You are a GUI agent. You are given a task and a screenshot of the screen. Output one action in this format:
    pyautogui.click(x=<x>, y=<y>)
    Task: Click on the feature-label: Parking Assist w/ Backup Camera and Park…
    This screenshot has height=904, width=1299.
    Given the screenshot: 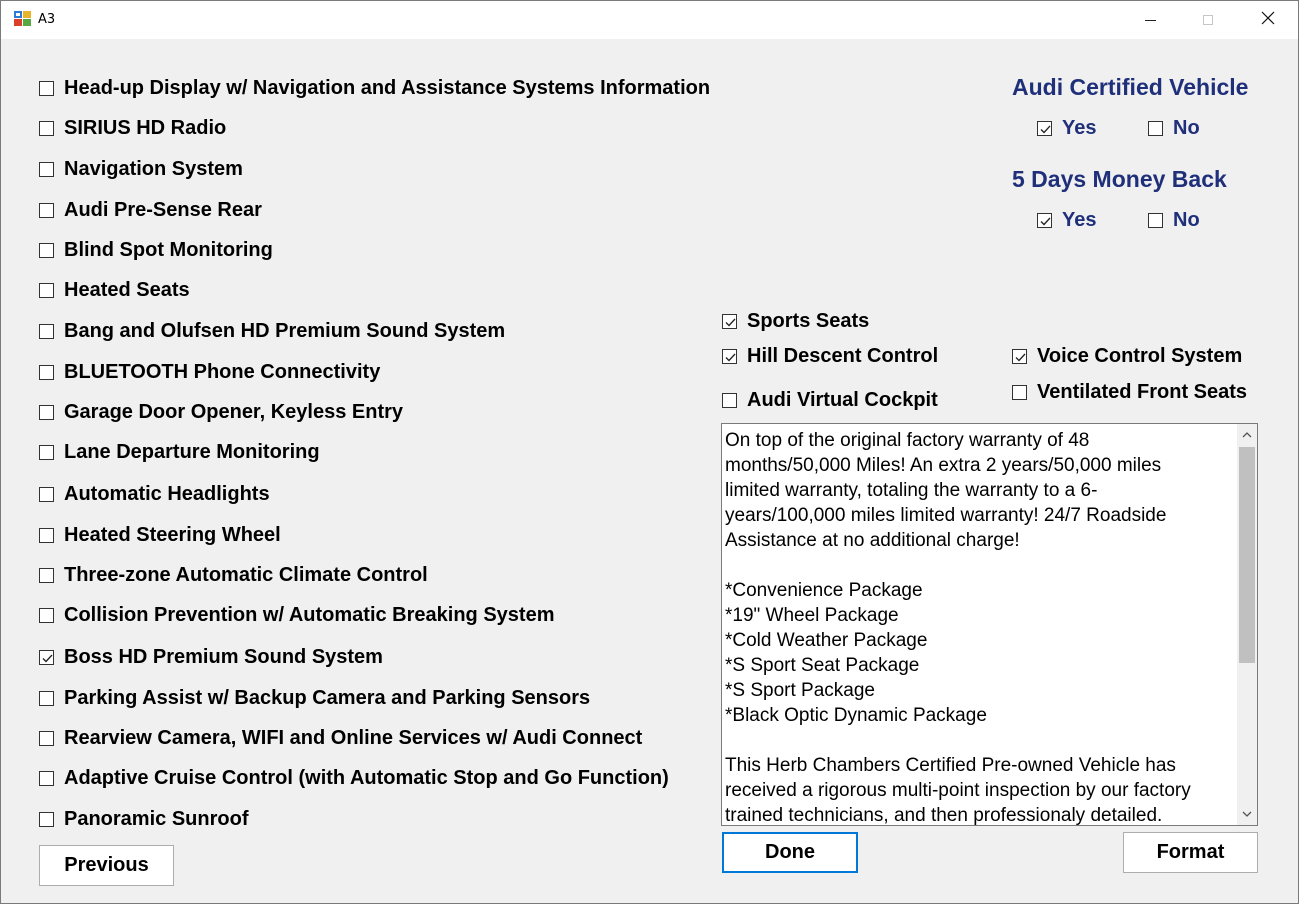 What is the action you would take?
    pyautogui.click(x=327, y=698)
    